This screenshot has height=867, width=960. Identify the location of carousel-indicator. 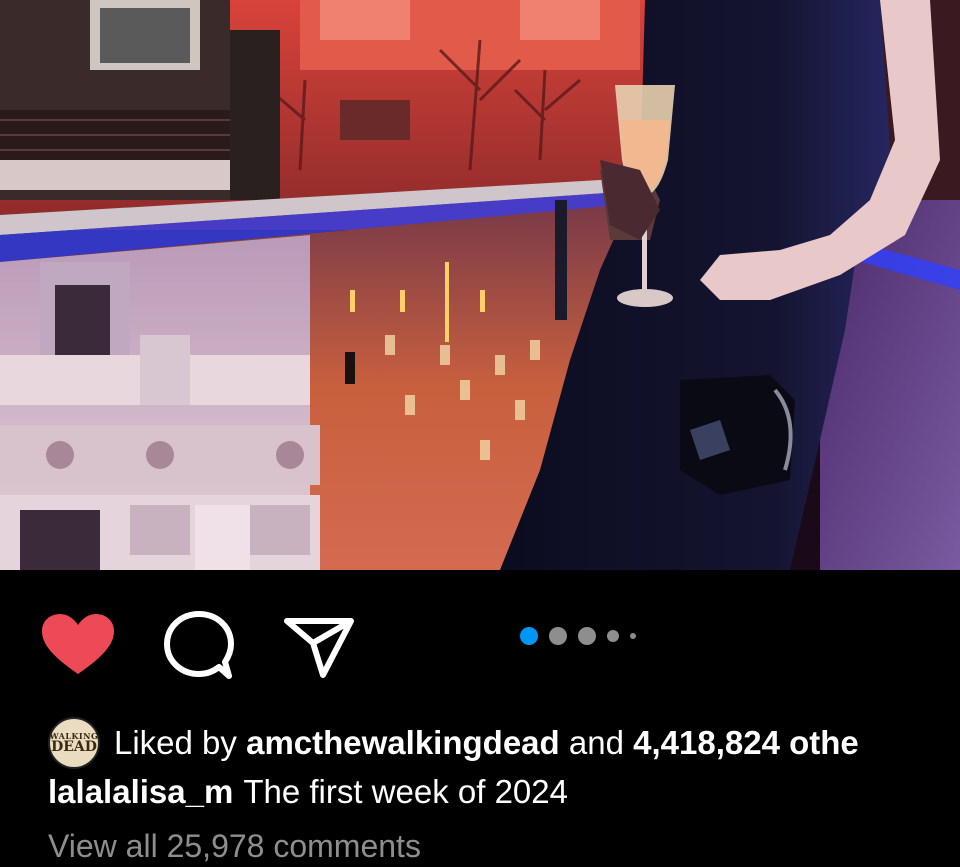
(578, 636).